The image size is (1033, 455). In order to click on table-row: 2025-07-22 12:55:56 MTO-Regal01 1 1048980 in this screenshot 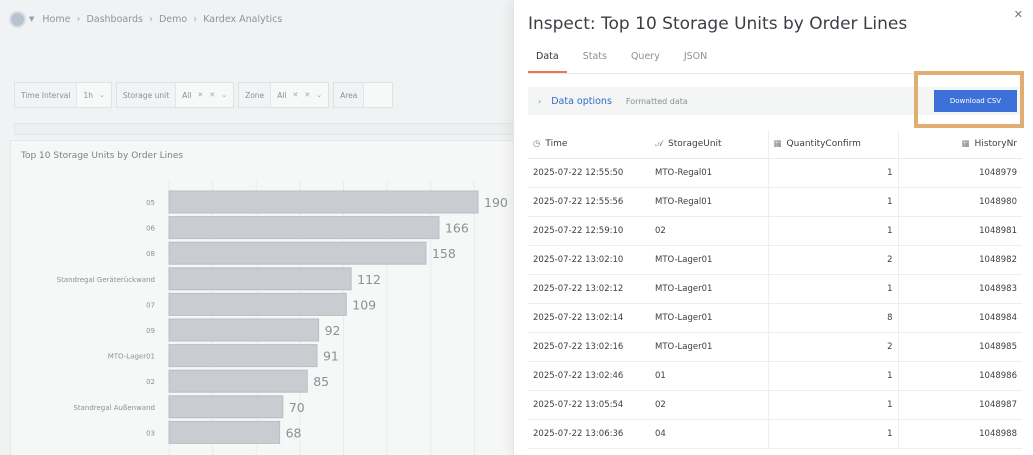, I will do `click(775, 202)`.